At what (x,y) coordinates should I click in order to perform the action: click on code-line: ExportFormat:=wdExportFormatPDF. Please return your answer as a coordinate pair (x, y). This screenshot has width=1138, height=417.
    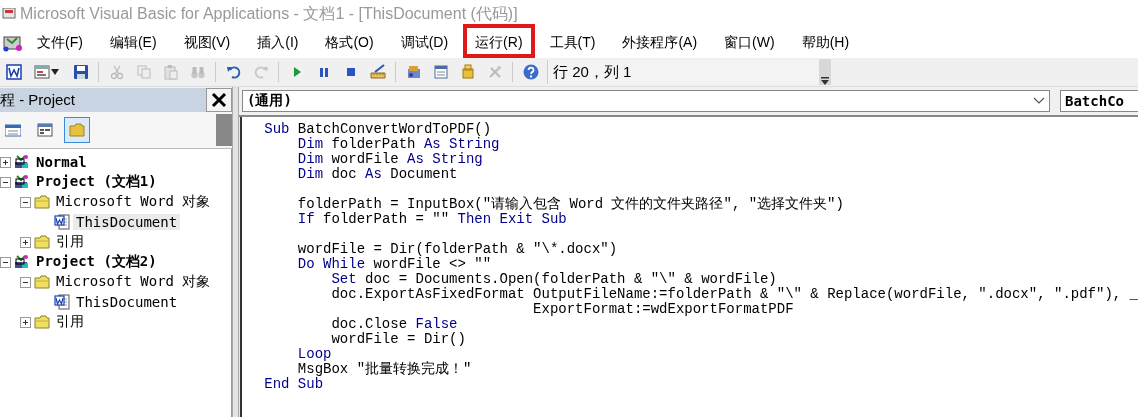
    Looking at the image, I should click on (663, 309).